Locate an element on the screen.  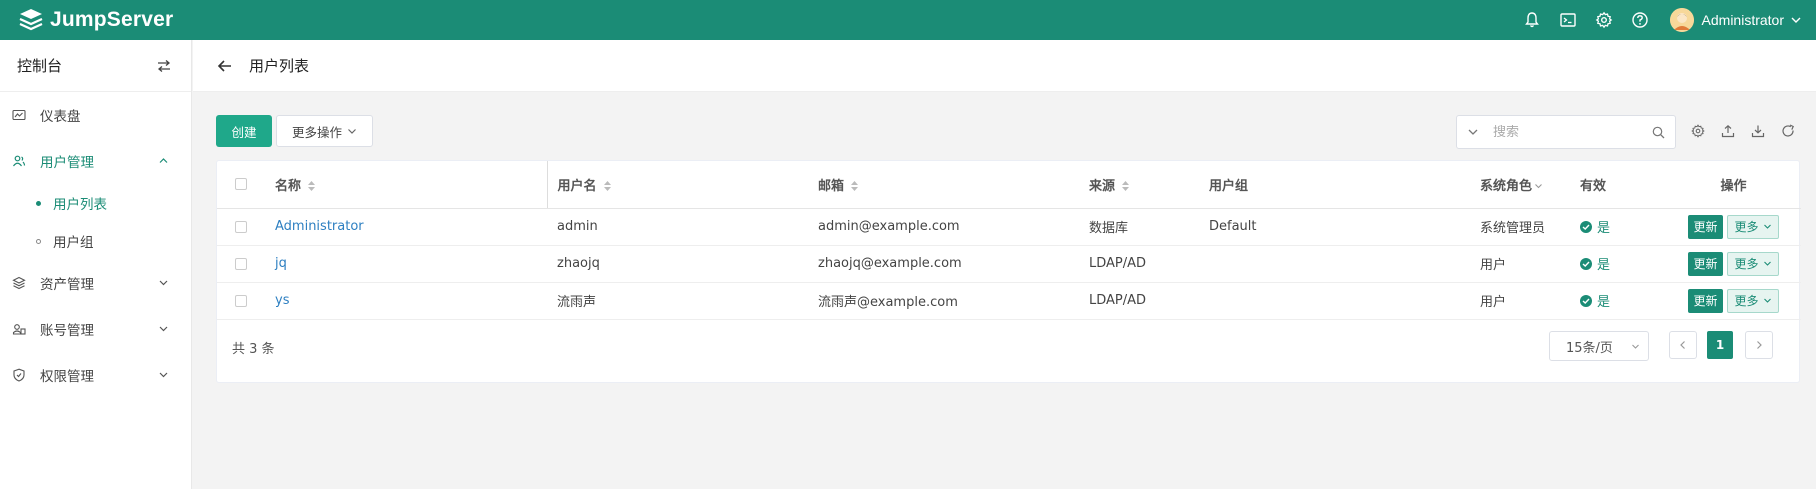
column-header-name: 名称 is located at coordinates (411, 185).